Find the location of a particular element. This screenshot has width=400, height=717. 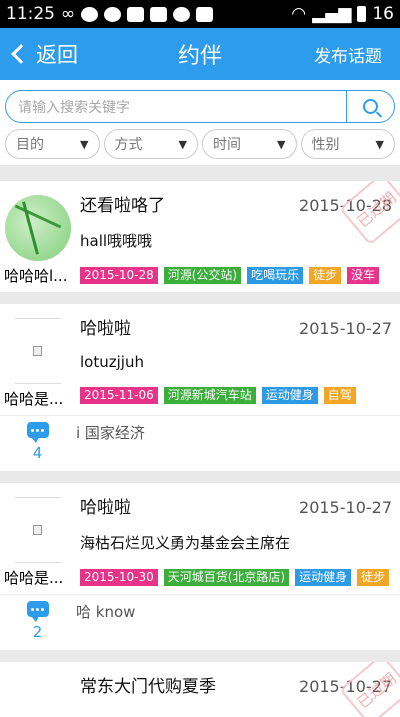

search-box is located at coordinates (200, 106).